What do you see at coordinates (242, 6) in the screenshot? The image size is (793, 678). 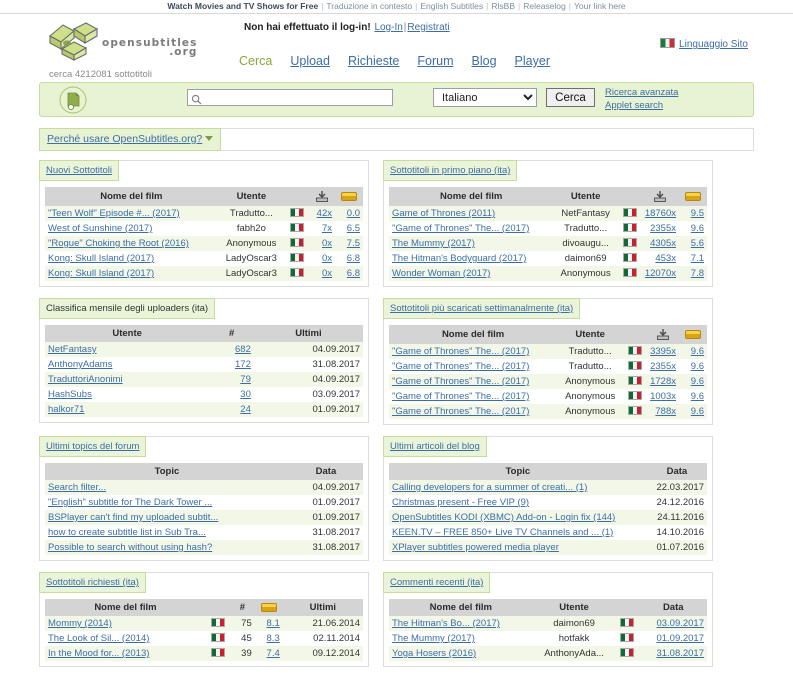 I see `promo-link-0: Watch Movies and TV Shows for Free` at bounding box center [242, 6].